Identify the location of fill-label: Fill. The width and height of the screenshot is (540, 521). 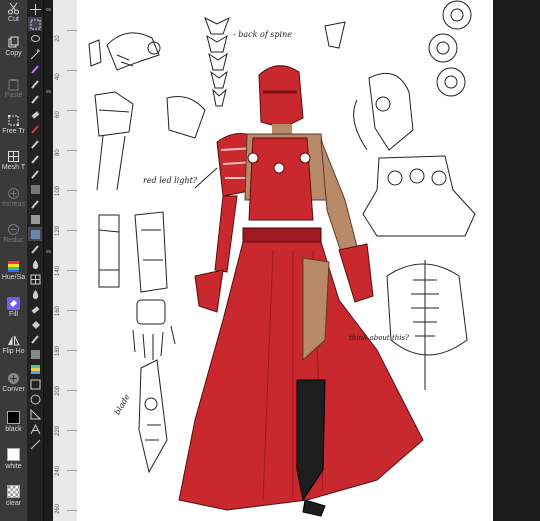
(13, 314).